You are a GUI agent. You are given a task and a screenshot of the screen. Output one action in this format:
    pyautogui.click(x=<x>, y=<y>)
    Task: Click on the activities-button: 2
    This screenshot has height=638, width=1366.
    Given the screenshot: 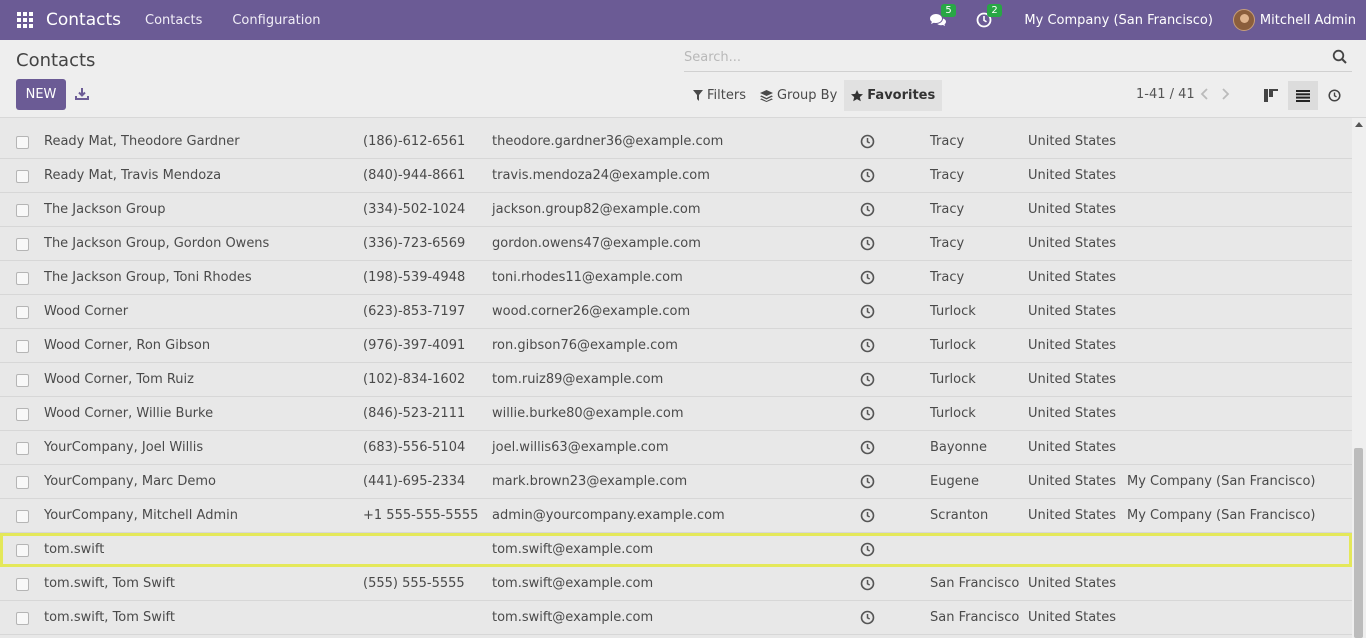 What is the action you would take?
    pyautogui.click(x=988, y=17)
    